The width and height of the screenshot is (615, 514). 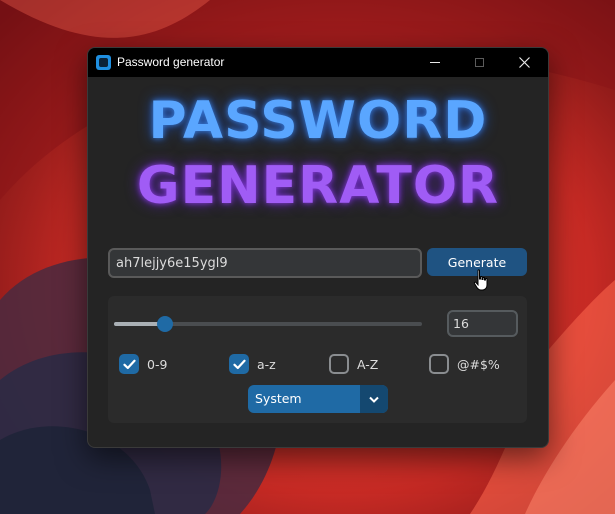 I want to click on checkbox-label: A-Z, so click(x=368, y=364).